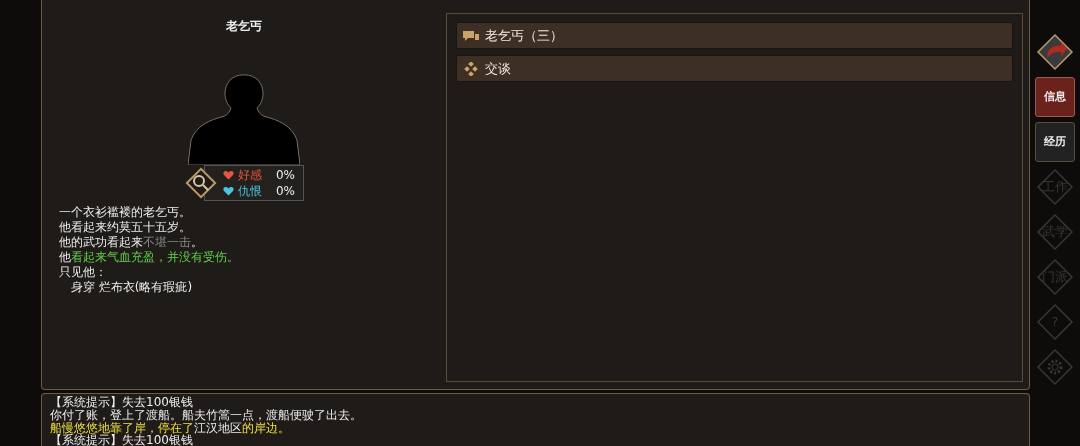 The image size is (1080, 446). Describe the element at coordinates (206, 415) in the screenshot. I see `log-line: 你付了账，登上了渡船。船夫竹篙一点，渡船便驶了出去。` at that location.